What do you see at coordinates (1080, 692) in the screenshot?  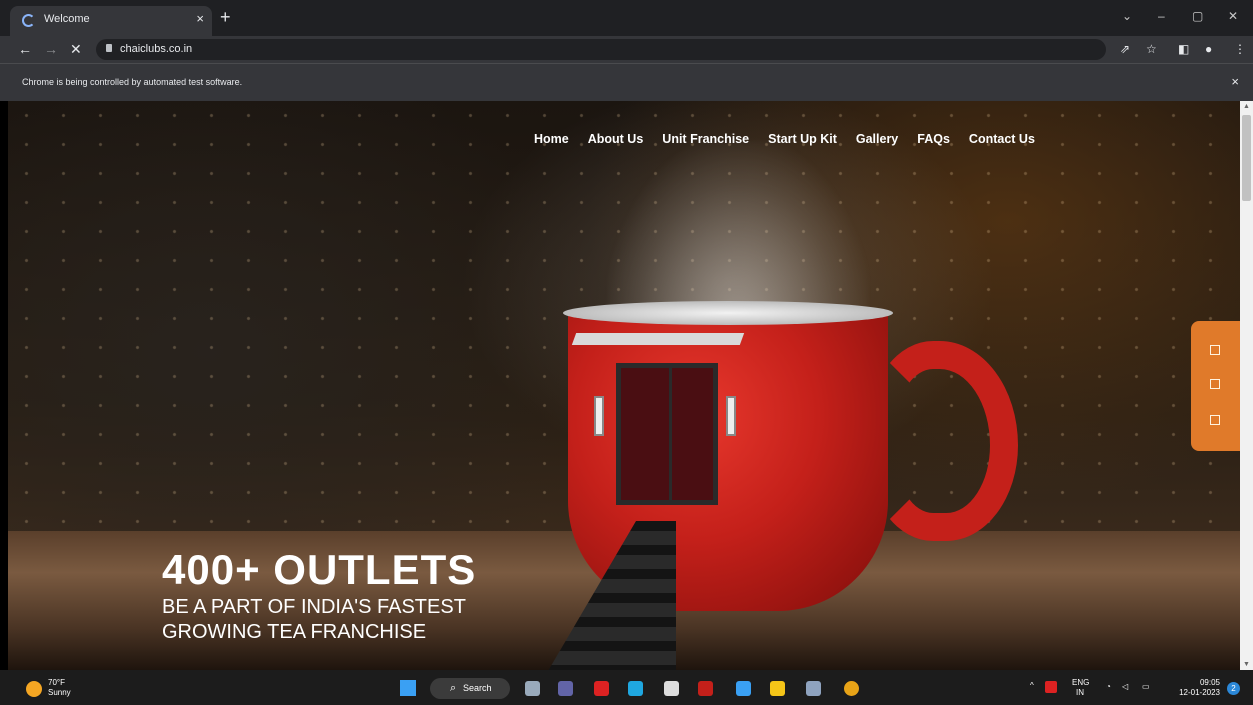 I see `lang-line-2: IN` at bounding box center [1080, 692].